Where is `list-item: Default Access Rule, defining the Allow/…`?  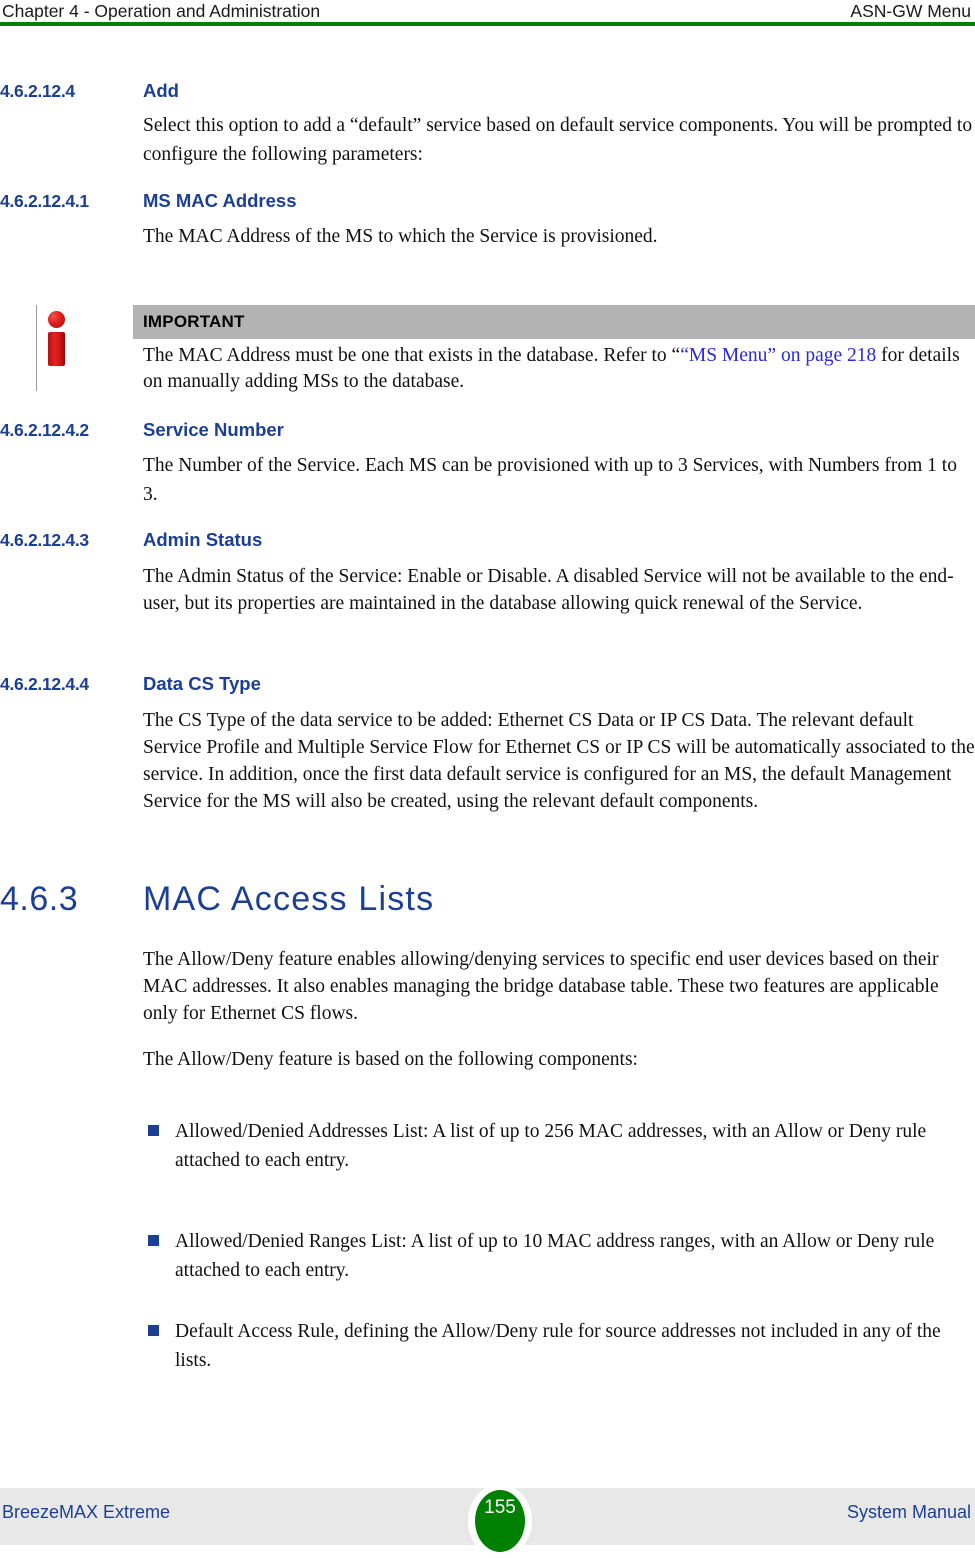
list-item: Default Access Rule, defining the Allow/… is located at coordinates (559, 1346).